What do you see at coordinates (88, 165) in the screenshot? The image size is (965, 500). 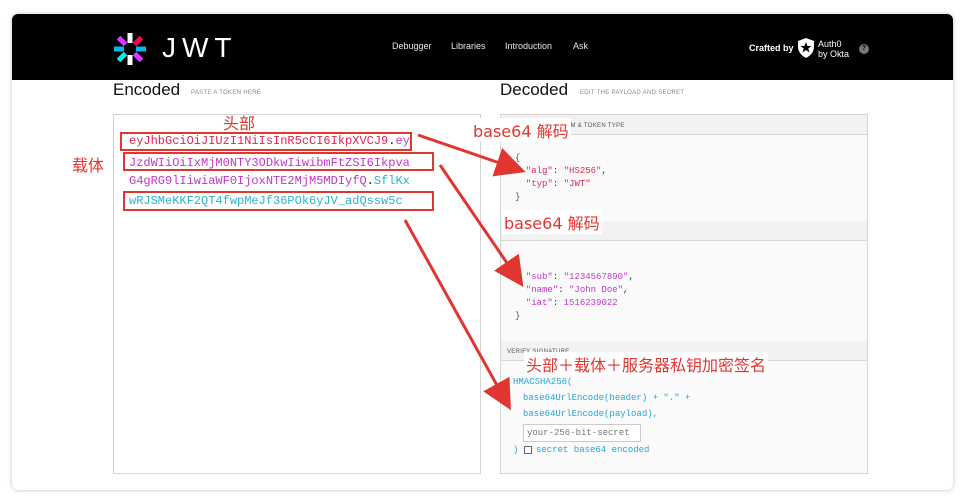 I see `annotation-payload: 载体` at bounding box center [88, 165].